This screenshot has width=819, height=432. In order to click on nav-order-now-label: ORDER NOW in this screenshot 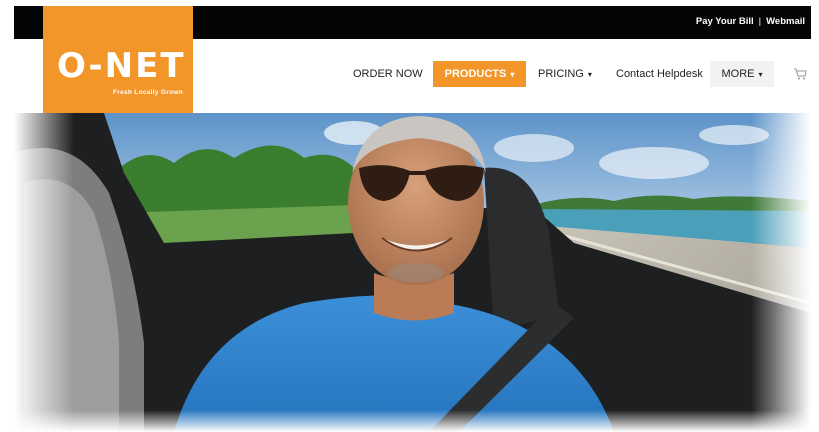, I will do `click(388, 74)`.